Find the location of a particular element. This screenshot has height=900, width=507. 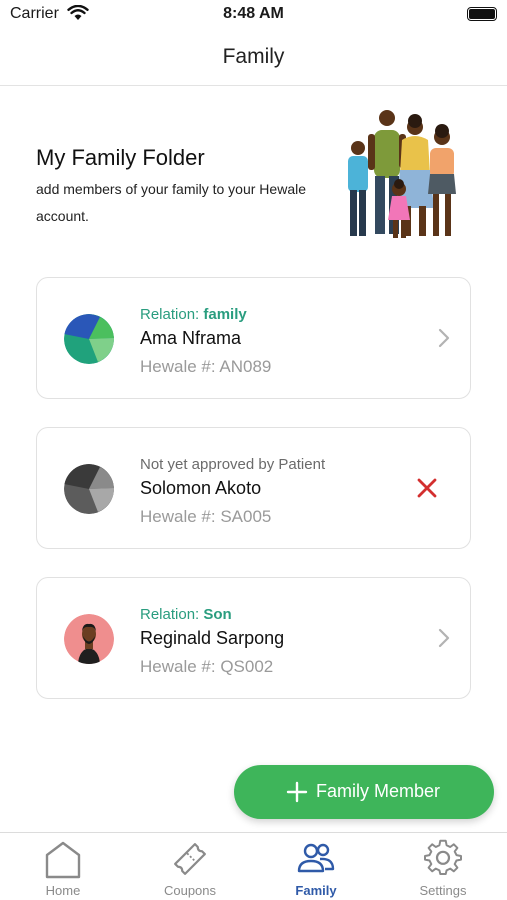

member-name: Ama Nframa is located at coordinates (191, 338).